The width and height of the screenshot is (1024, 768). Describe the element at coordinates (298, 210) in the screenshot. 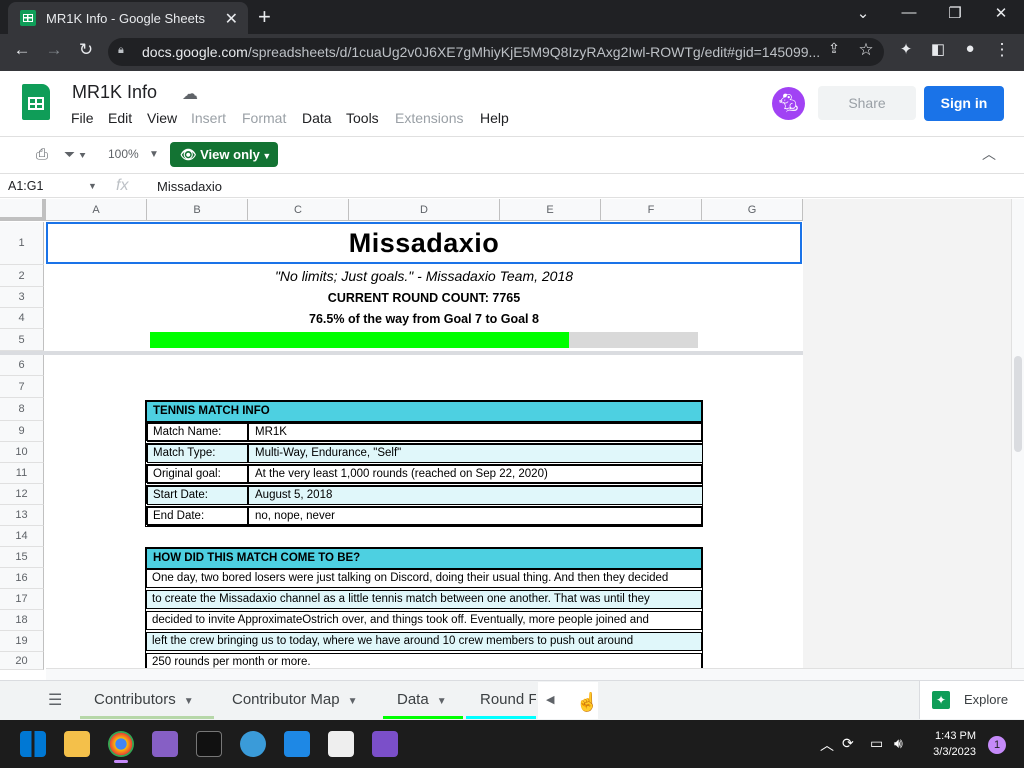

I see `column-header-c: C` at that location.